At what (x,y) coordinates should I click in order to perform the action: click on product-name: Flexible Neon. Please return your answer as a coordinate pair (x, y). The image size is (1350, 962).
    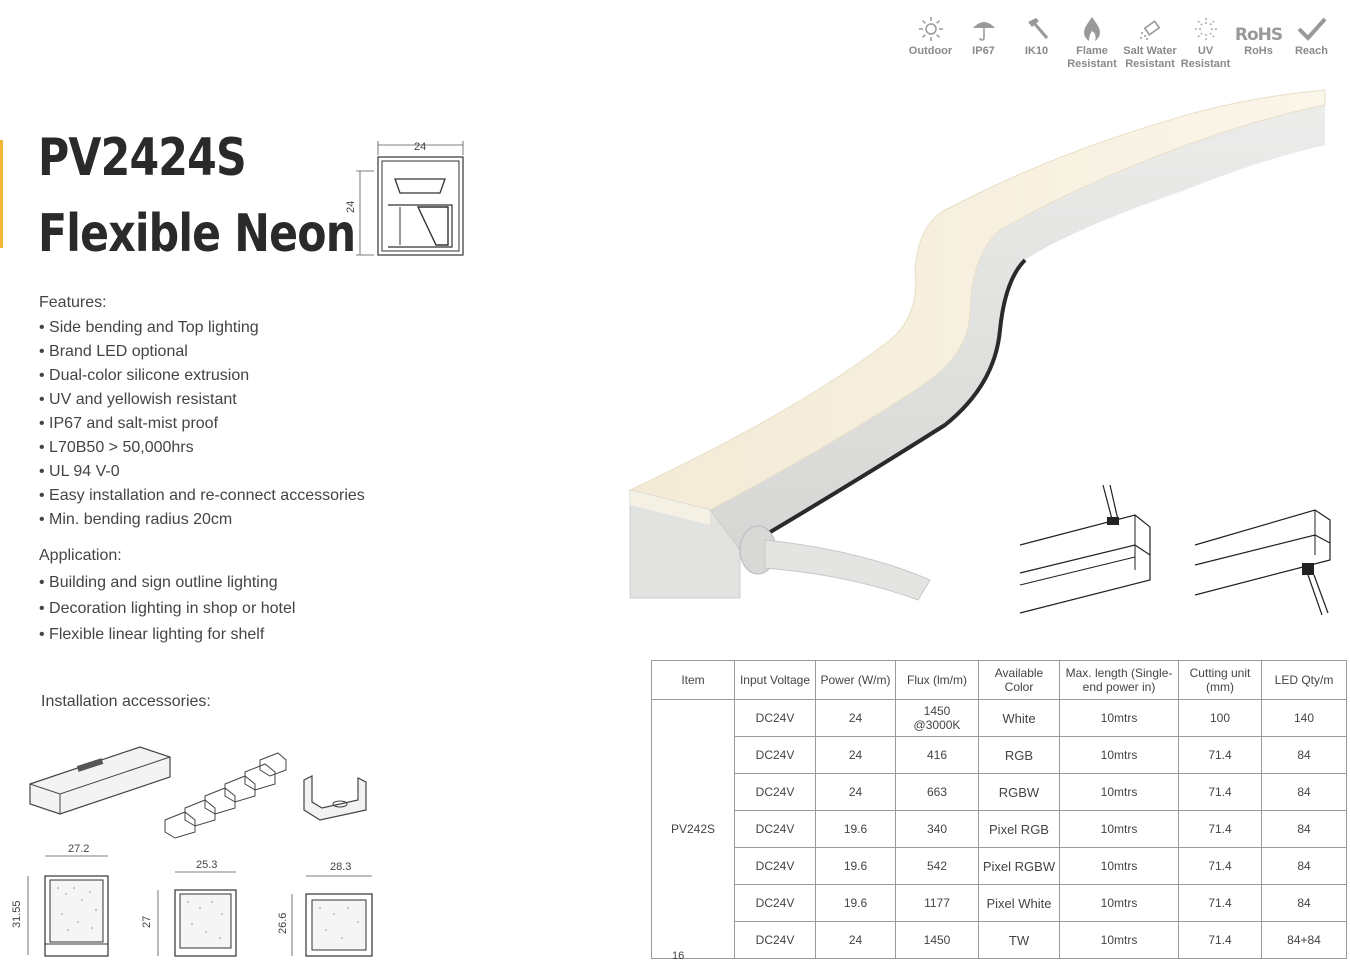
    Looking at the image, I should click on (197, 234).